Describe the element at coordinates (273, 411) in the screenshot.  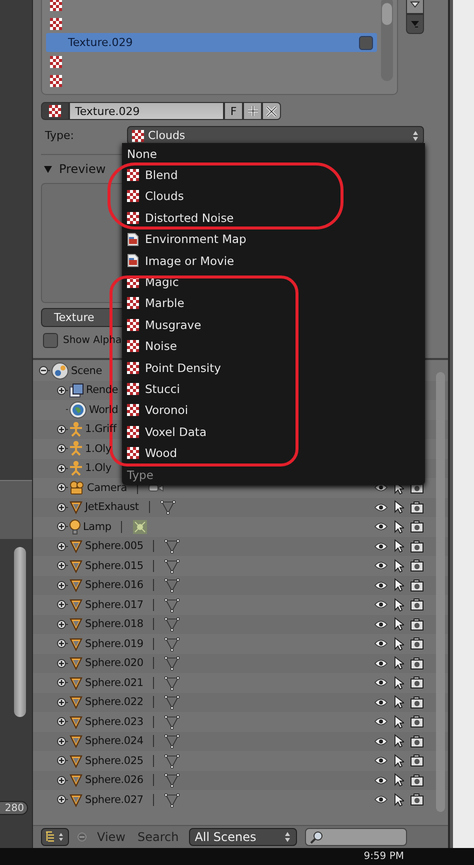
I see `menu-item: Voronoi` at that location.